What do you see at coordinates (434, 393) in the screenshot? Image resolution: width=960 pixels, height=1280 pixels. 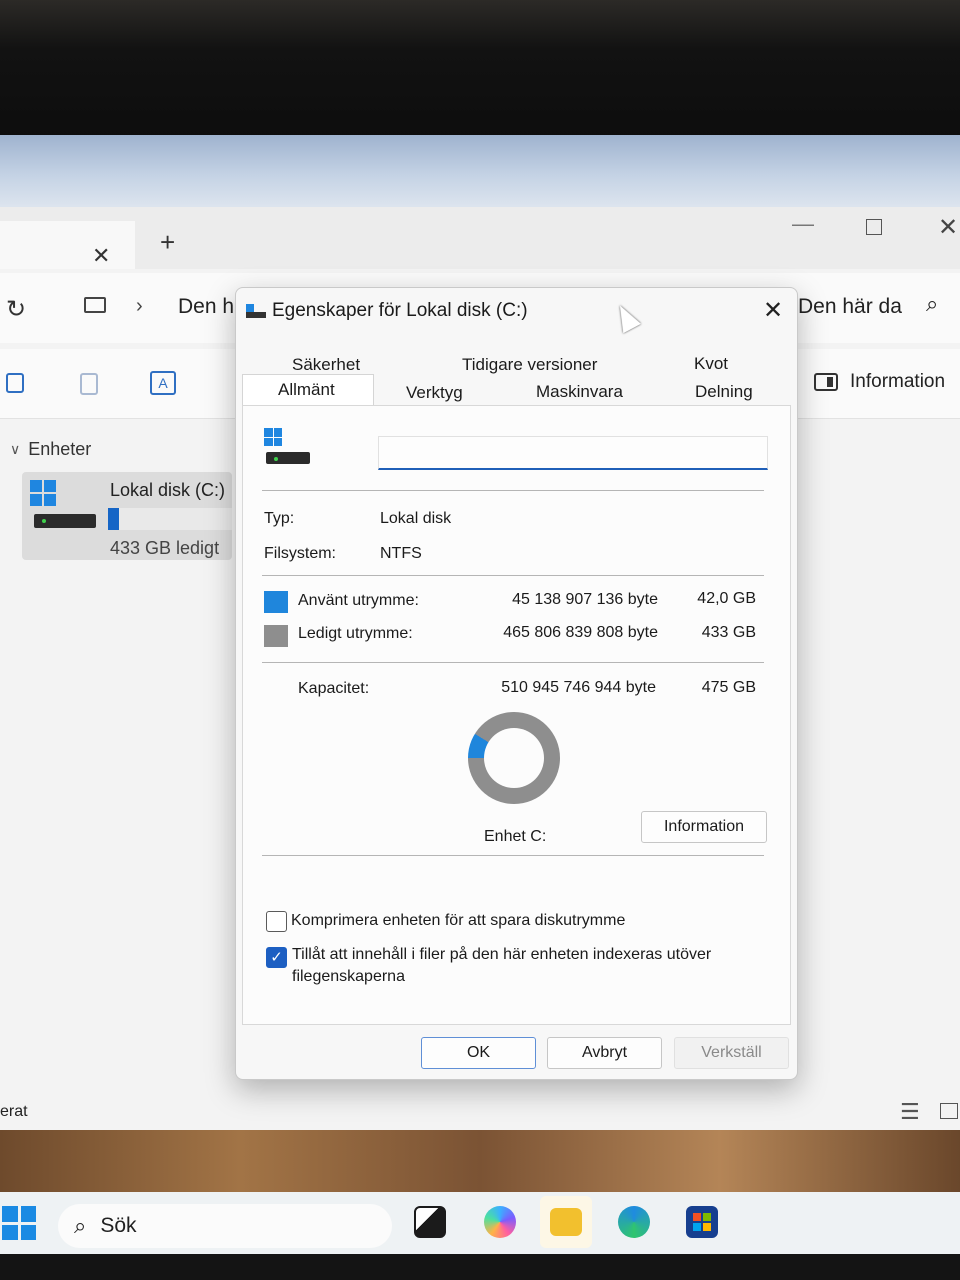 I see `tab-tools: Verktyg` at bounding box center [434, 393].